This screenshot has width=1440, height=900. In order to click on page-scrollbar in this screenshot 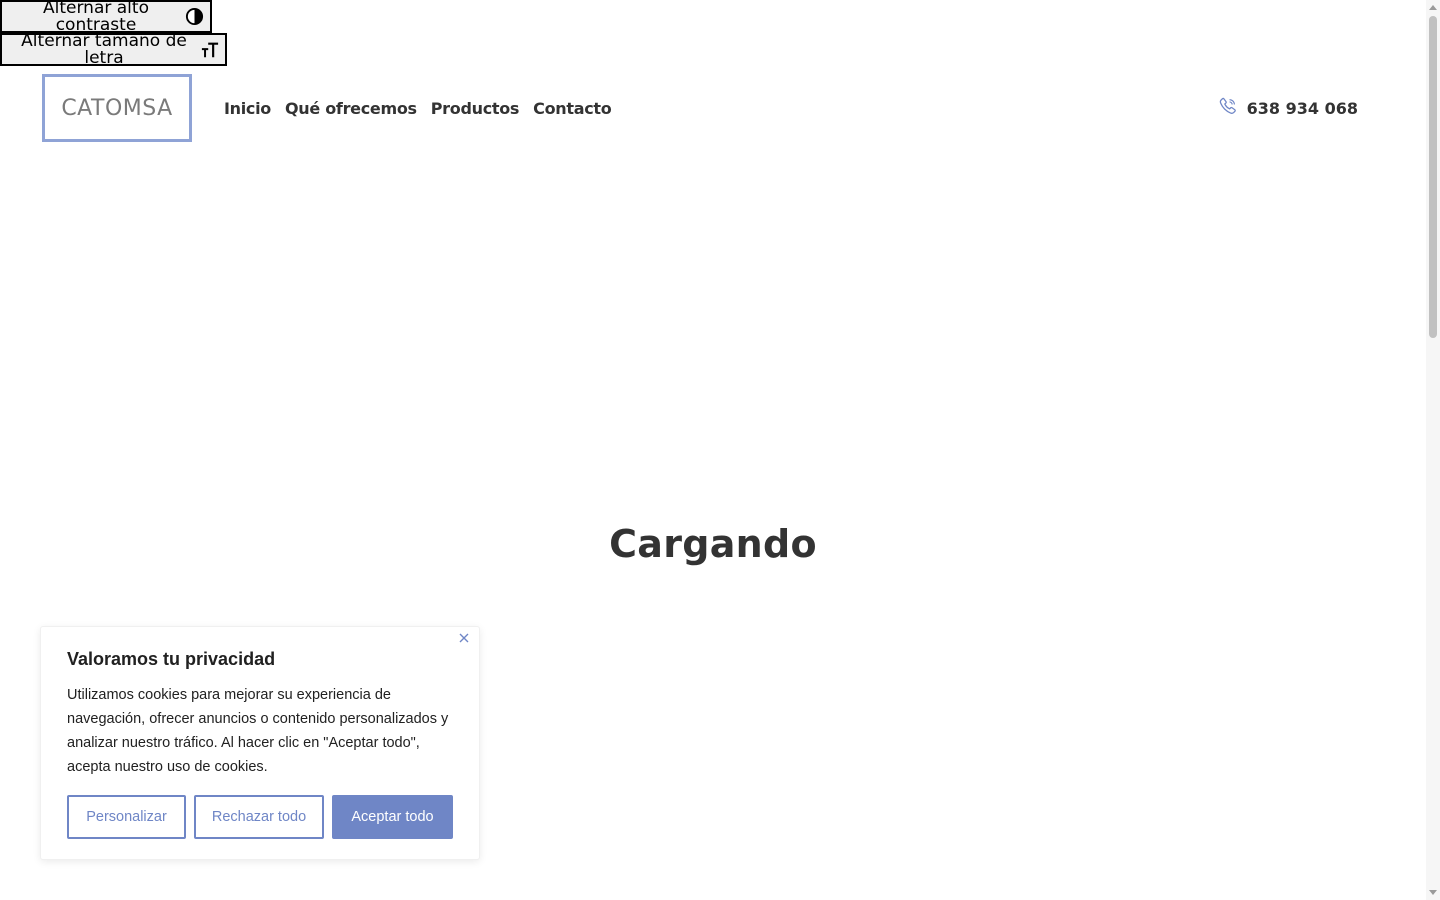, I will do `click(1433, 450)`.